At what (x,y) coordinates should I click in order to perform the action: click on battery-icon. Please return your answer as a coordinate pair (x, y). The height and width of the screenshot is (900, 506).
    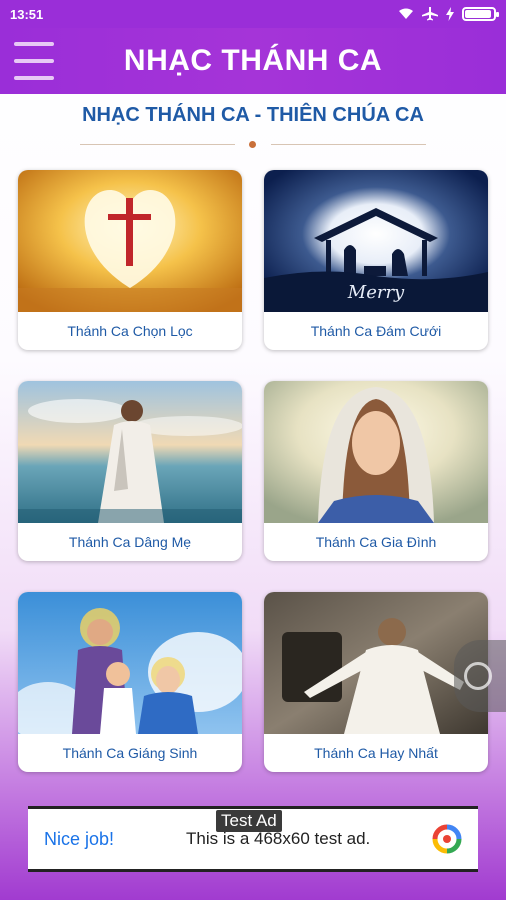
    Looking at the image, I should click on (480, 14).